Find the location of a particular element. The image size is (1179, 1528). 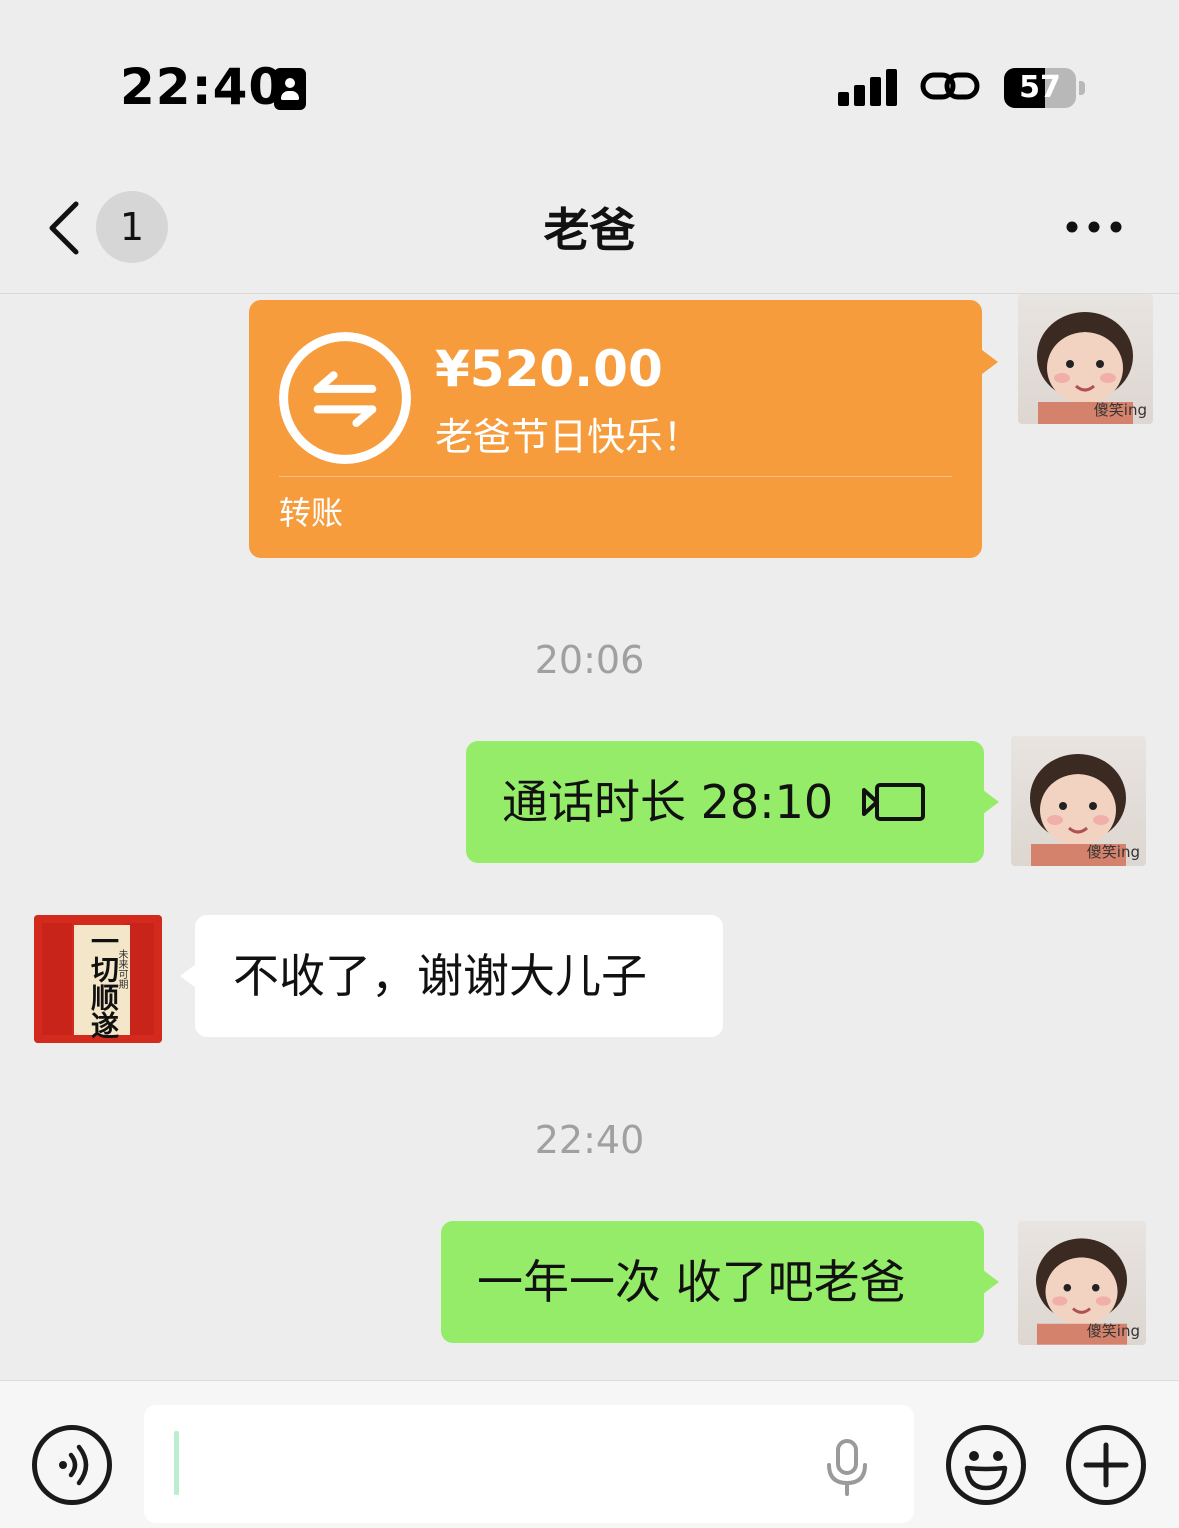

mic-icon is located at coordinates (847, 1468).